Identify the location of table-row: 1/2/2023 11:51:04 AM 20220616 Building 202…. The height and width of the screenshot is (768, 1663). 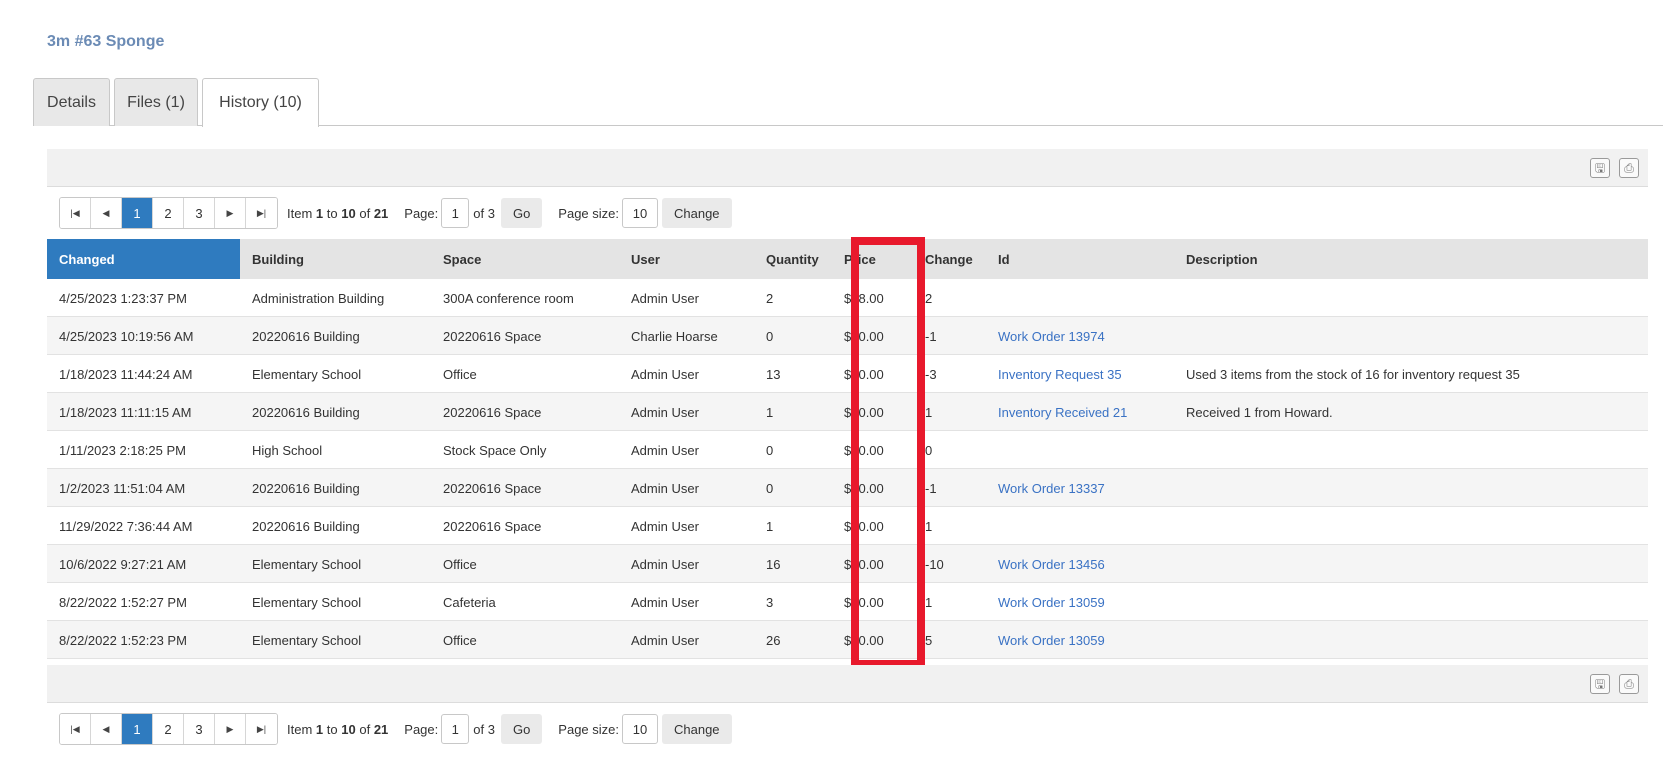
(847, 488).